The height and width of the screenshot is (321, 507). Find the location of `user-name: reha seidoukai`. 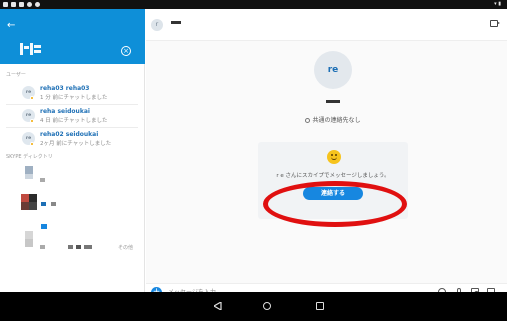

user-name: reha seidoukai is located at coordinates (65, 111).